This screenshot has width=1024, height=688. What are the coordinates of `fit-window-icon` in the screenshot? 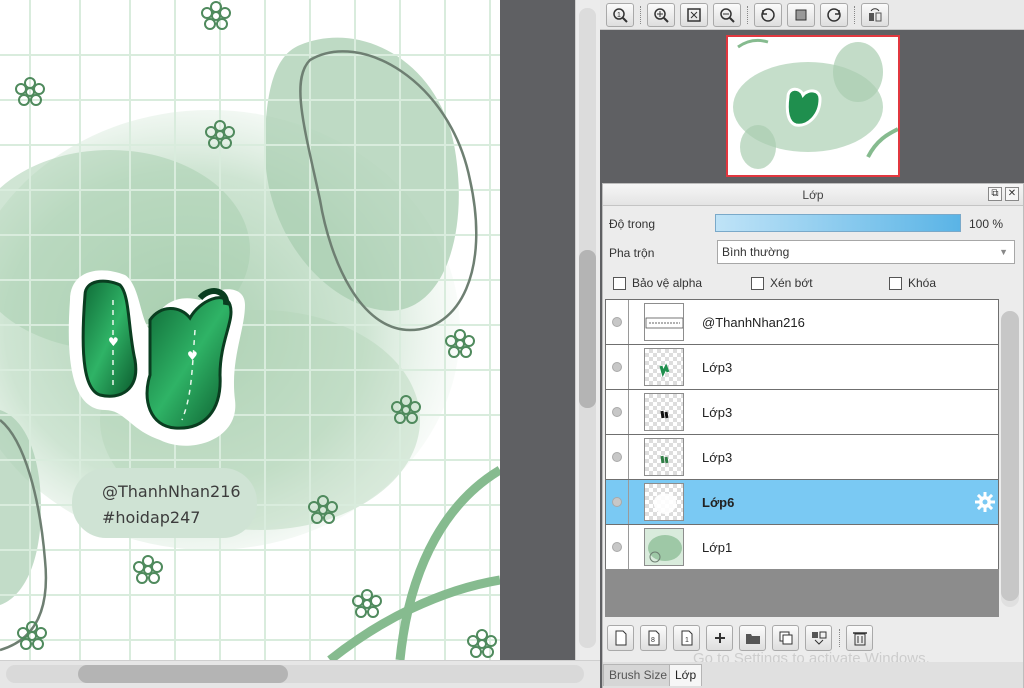 It's located at (694, 14).